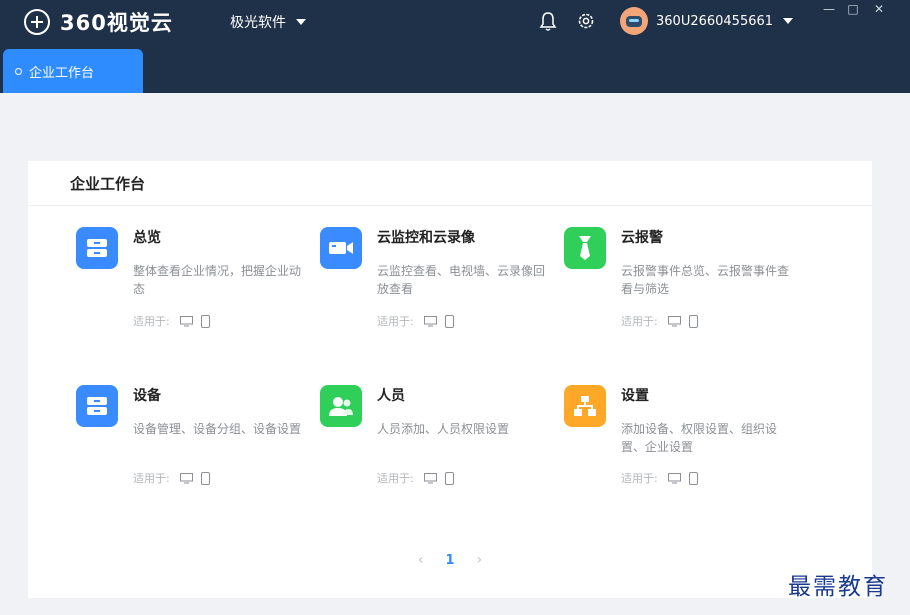  I want to click on tile-desc: 云报警事件总览、云报警事件查看与筛选, so click(705, 280).